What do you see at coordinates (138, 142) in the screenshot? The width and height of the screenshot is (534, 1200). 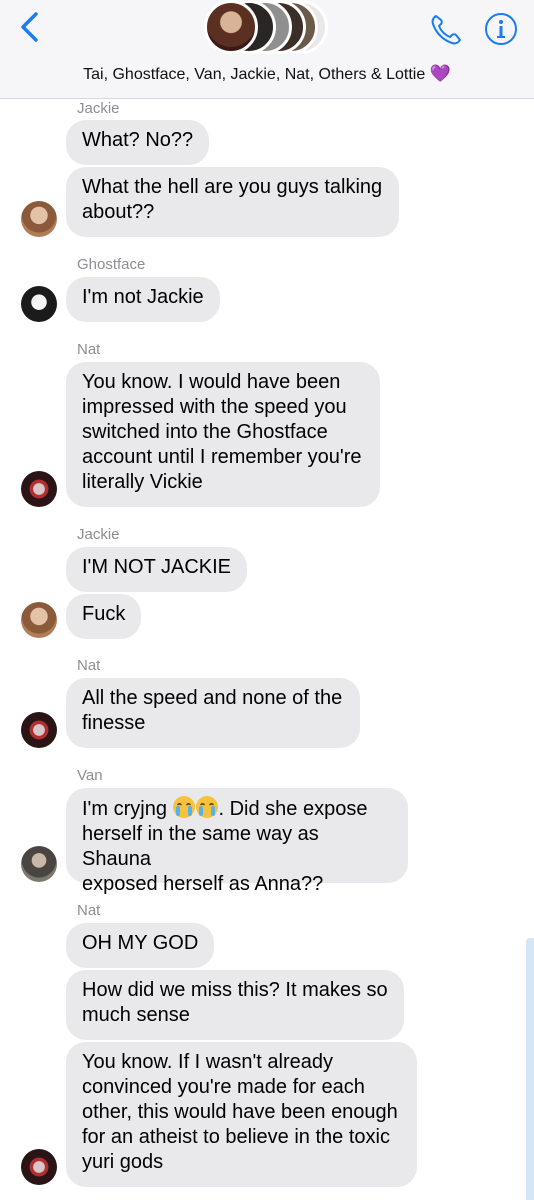 I see `message-bubble: What? No??` at bounding box center [138, 142].